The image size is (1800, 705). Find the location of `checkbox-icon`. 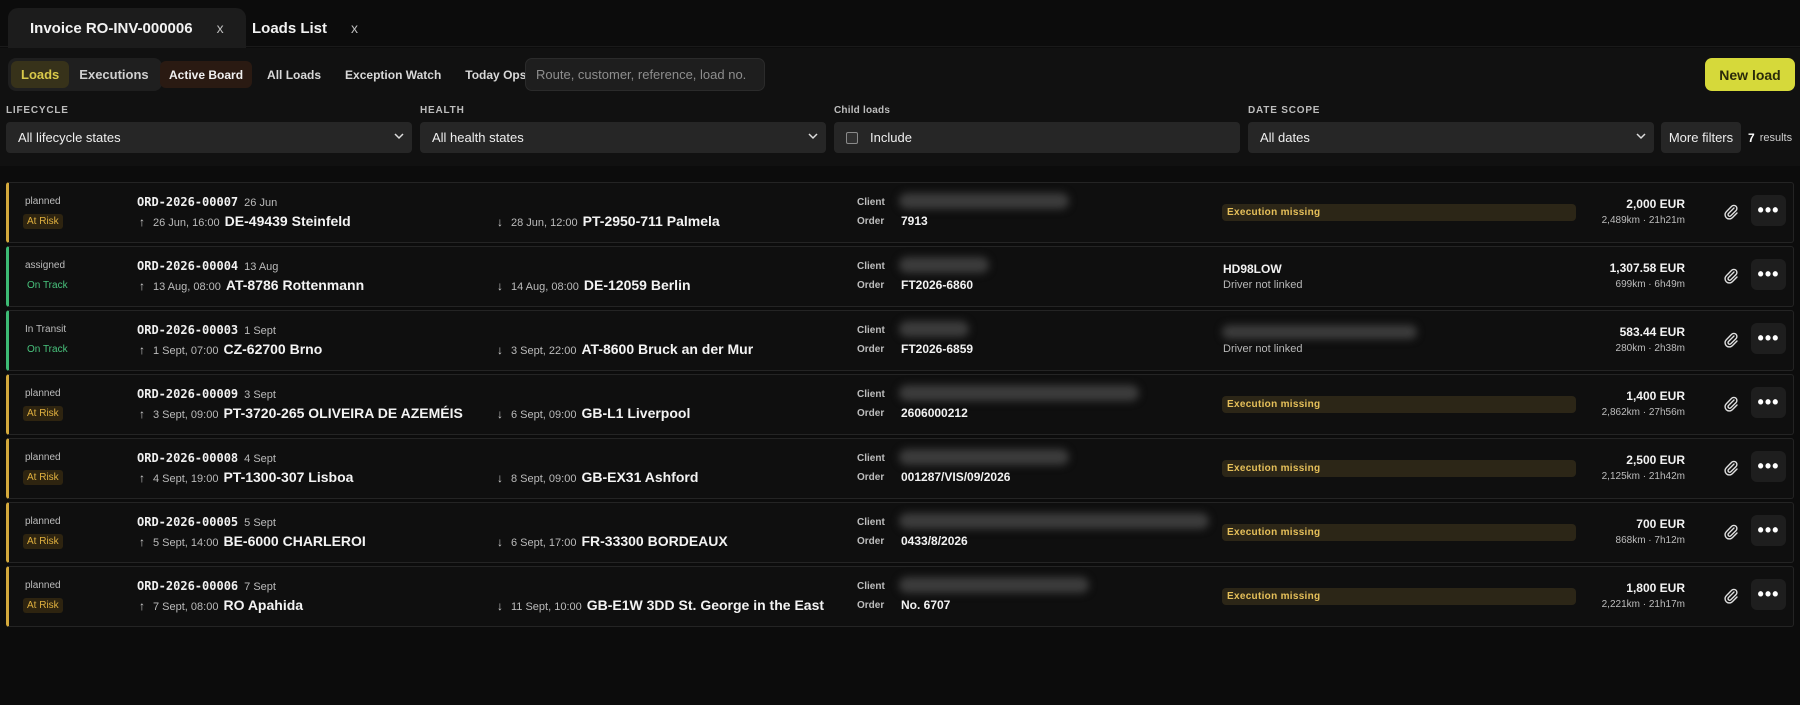

checkbox-icon is located at coordinates (852, 137).